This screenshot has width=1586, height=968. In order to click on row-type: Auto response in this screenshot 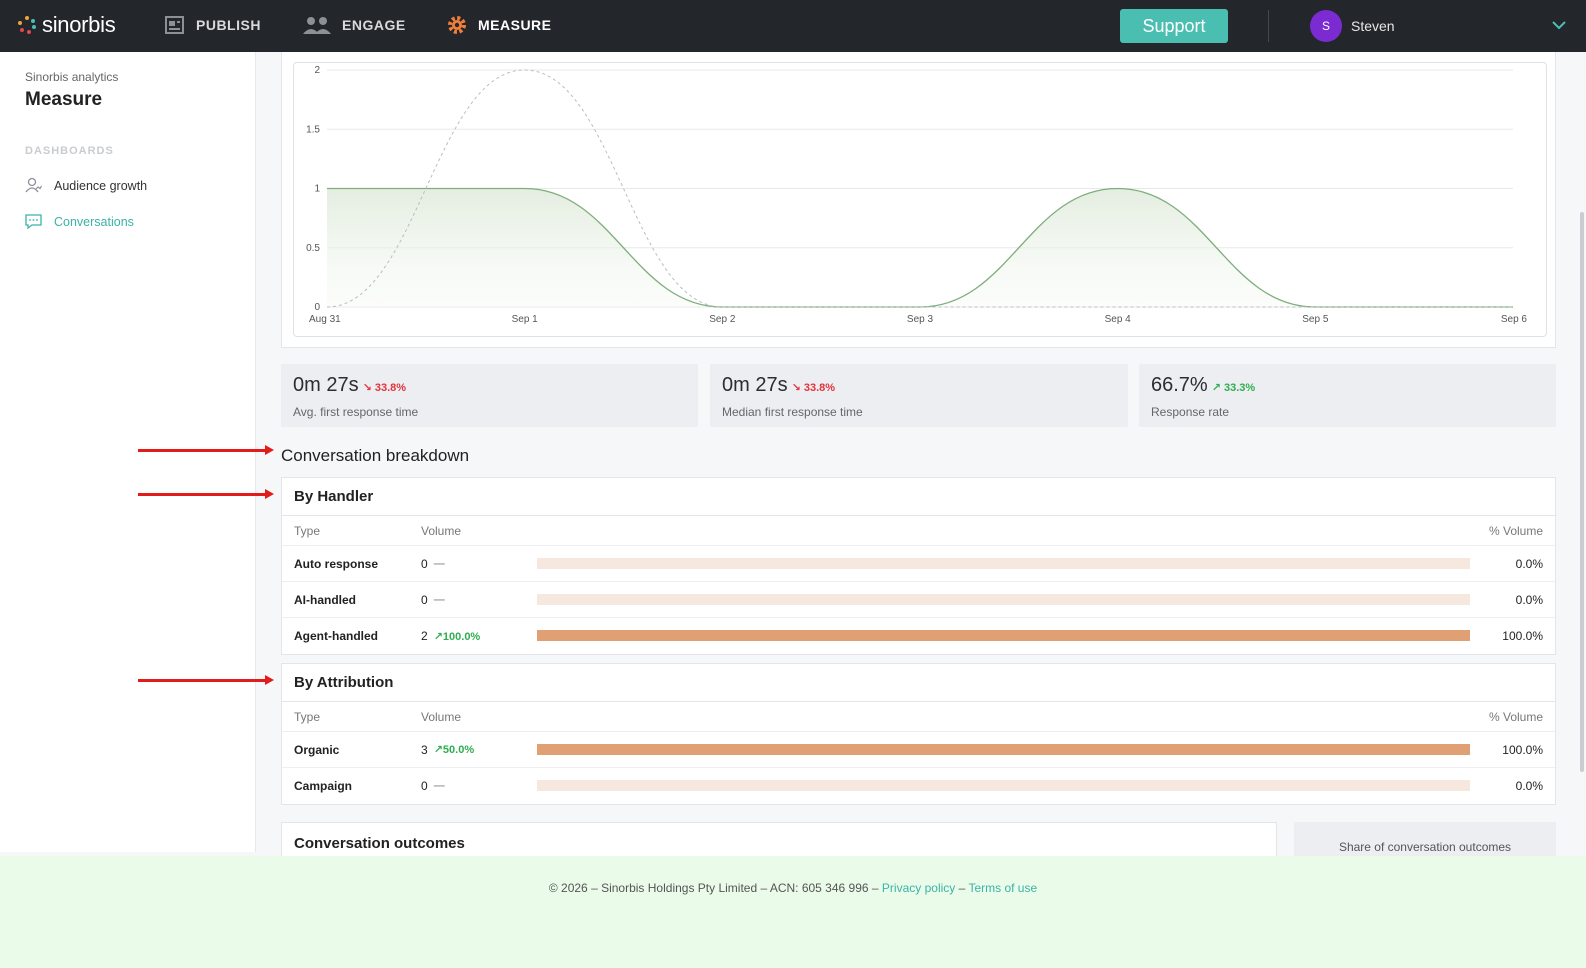, I will do `click(336, 563)`.